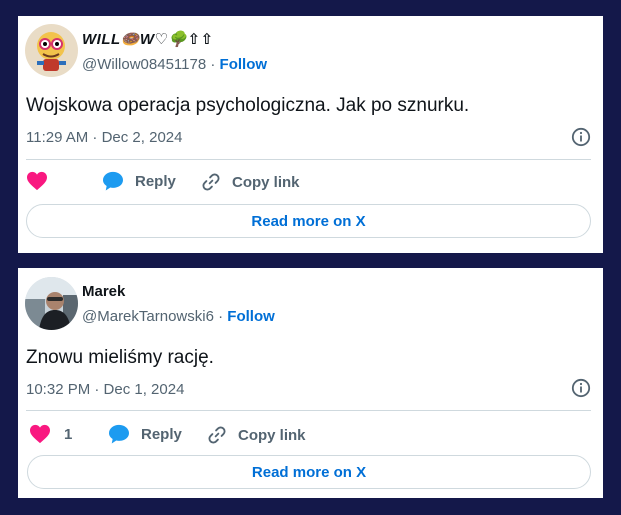 Image resolution: width=621 pixels, height=515 pixels. I want to click on handle-row: @Willow08451178 · Follow, so click(174, 64).